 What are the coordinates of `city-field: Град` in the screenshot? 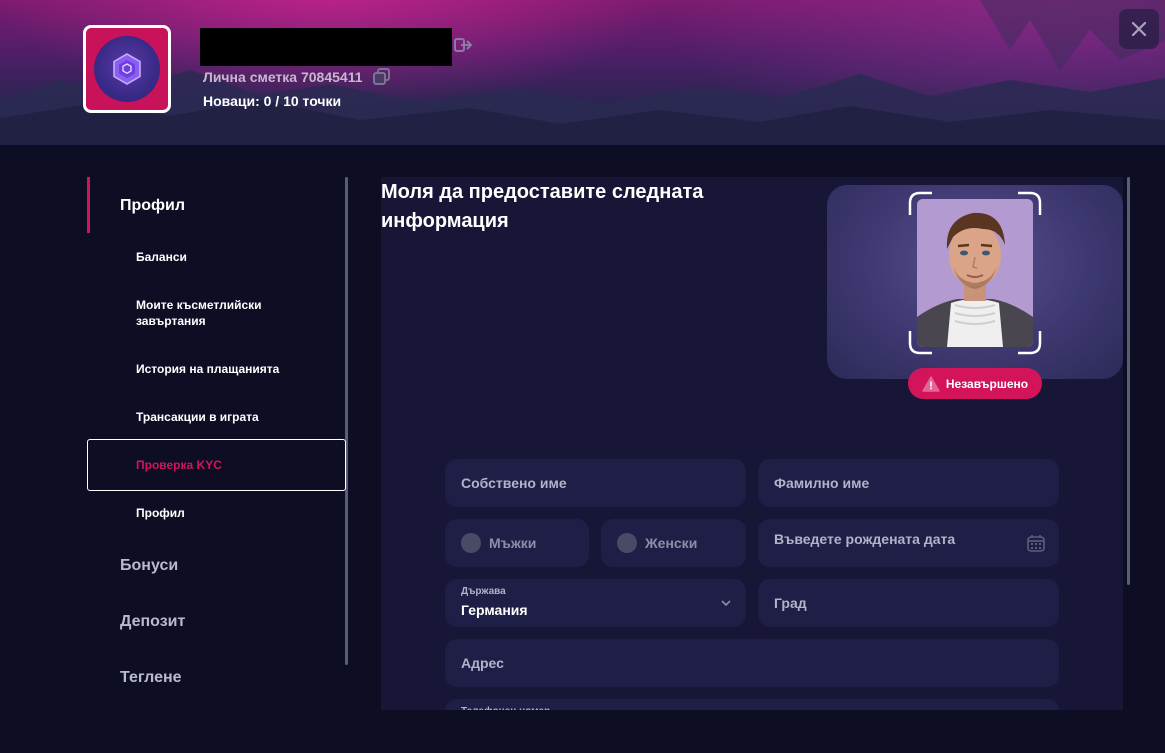 It's located at (908, 603).